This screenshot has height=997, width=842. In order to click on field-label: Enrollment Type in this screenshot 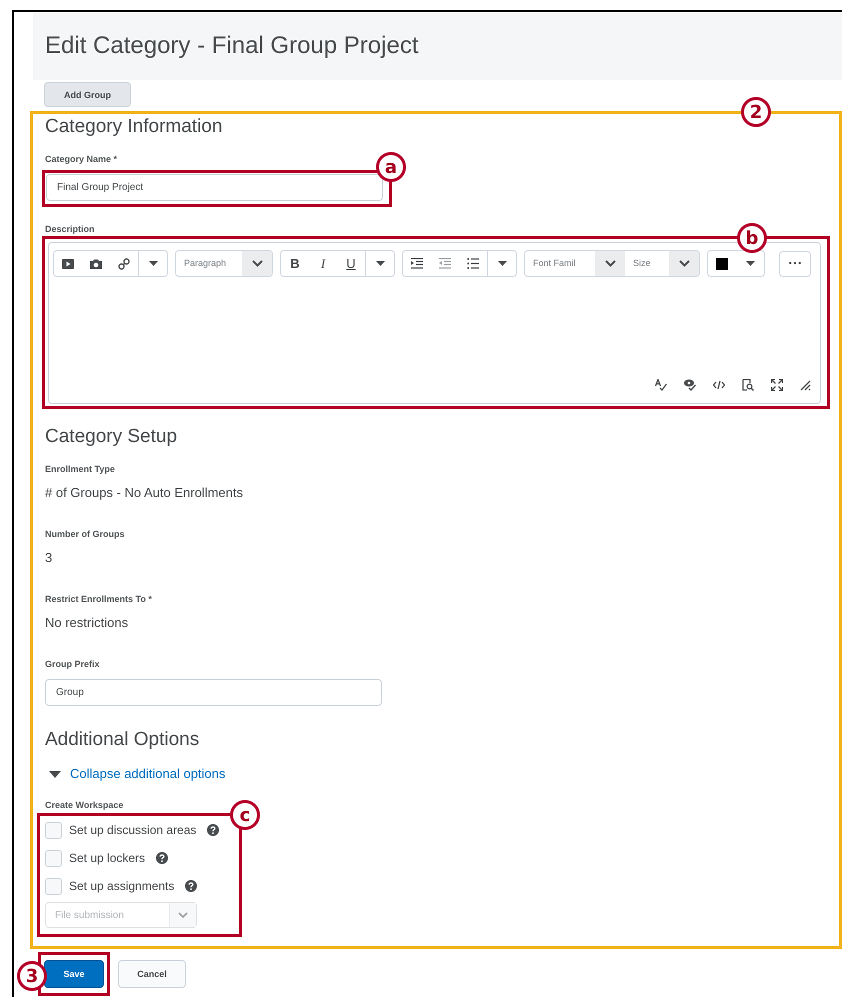, I will do `click(80, 469)`.